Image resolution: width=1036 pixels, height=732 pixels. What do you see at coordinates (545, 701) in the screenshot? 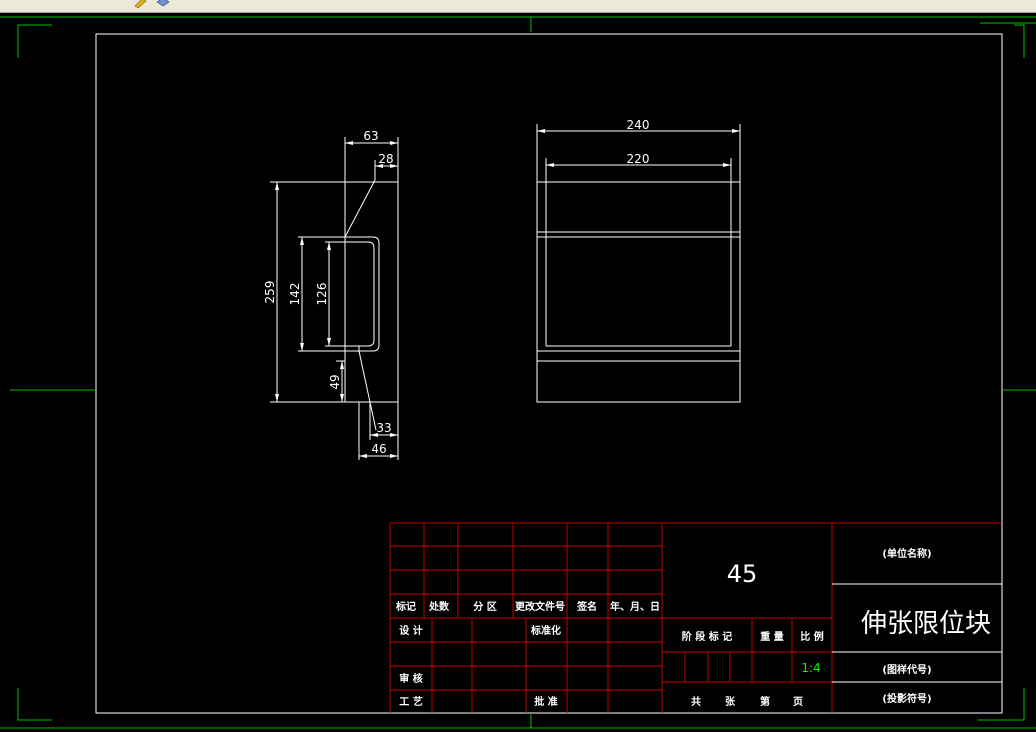
I see `tb-approve: 批 准` at bounding box center [545, 701].